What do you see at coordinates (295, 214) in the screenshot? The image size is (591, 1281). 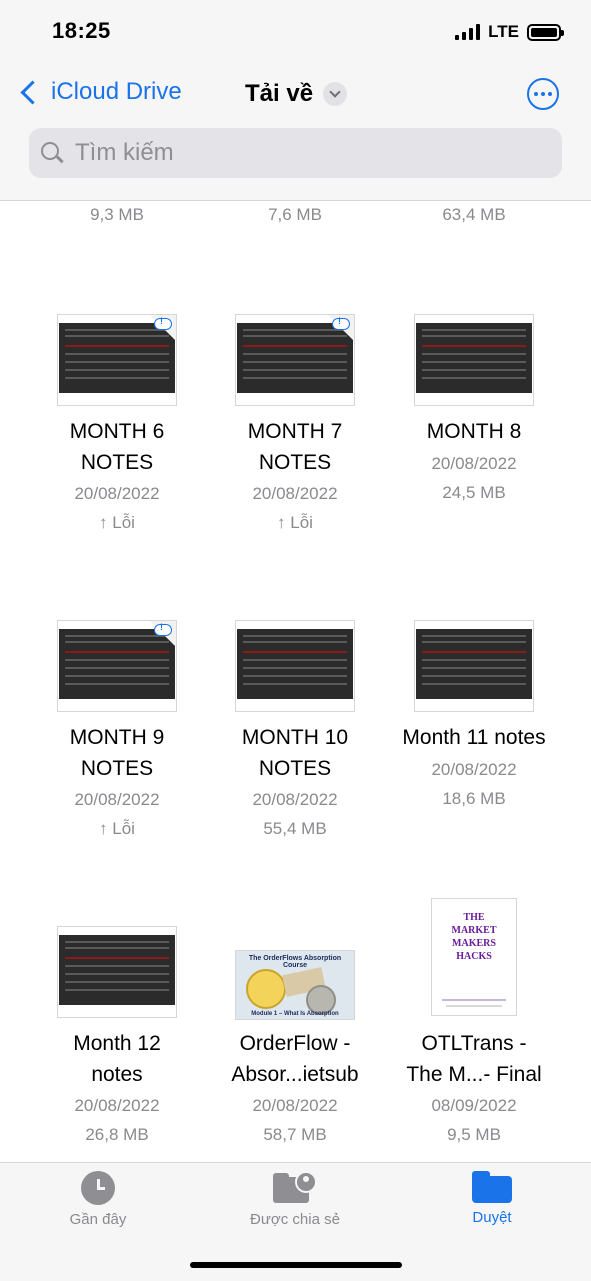 I see `file-size: 7,6 MB` at bounding box center [295, 214].